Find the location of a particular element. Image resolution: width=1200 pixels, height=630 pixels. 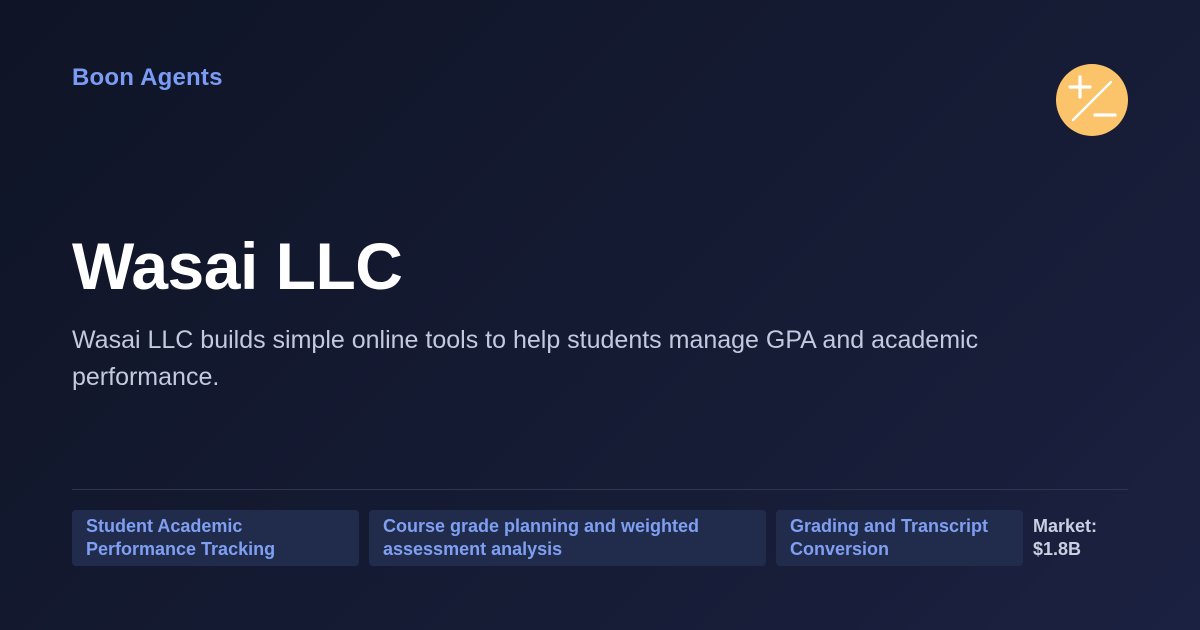

brand-name: Boon Agents is located at coordinates (147, 77).